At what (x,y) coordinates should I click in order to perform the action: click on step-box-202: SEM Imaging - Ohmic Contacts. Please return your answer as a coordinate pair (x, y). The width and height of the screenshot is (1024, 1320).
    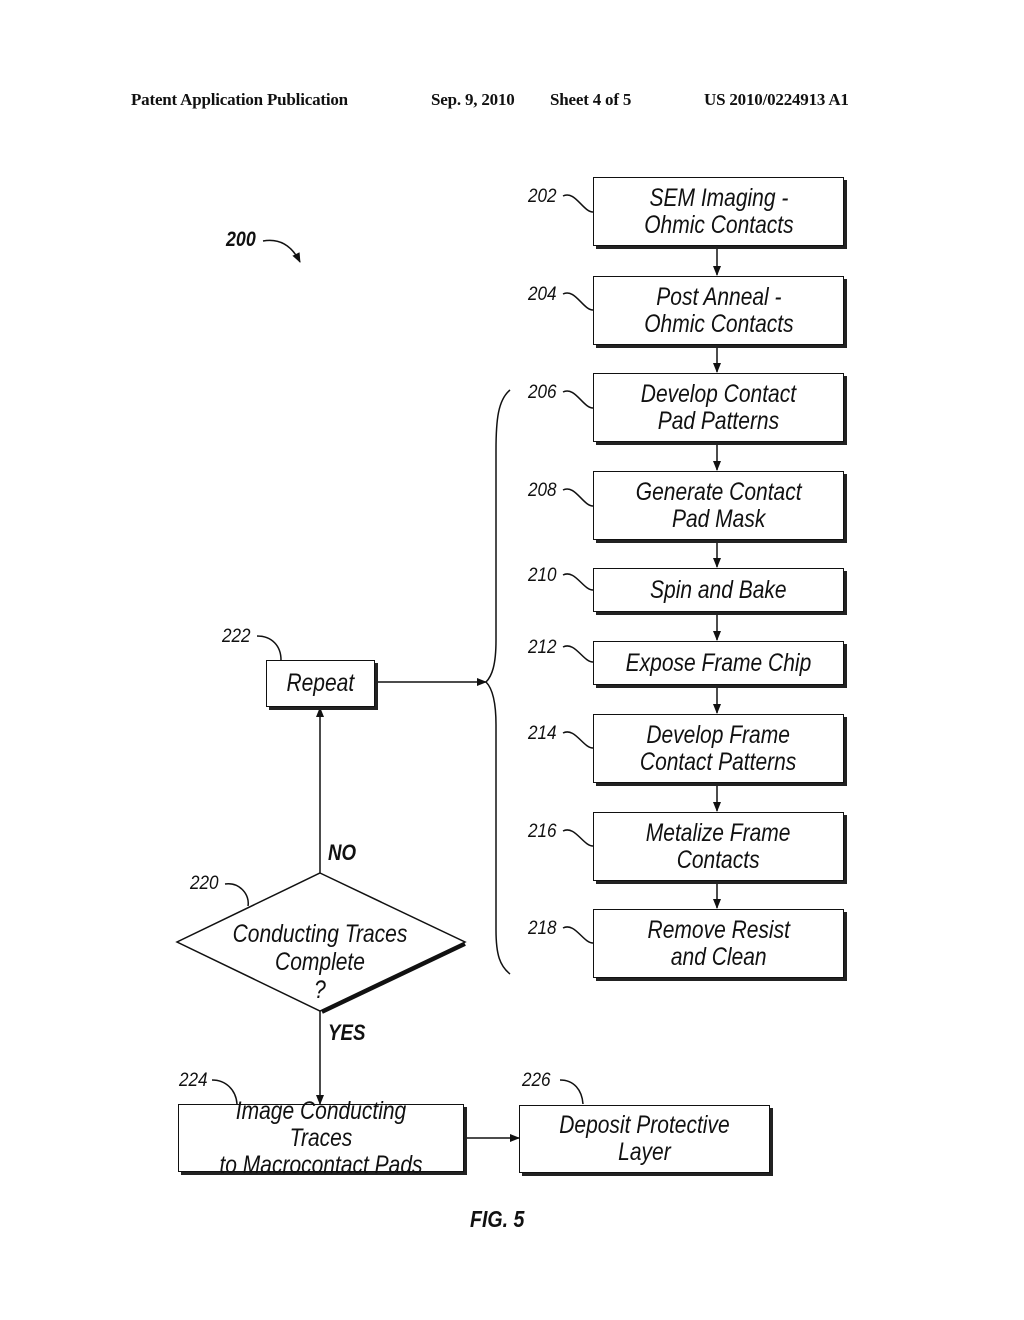
    Looking at the image, I should click on (718, 211).